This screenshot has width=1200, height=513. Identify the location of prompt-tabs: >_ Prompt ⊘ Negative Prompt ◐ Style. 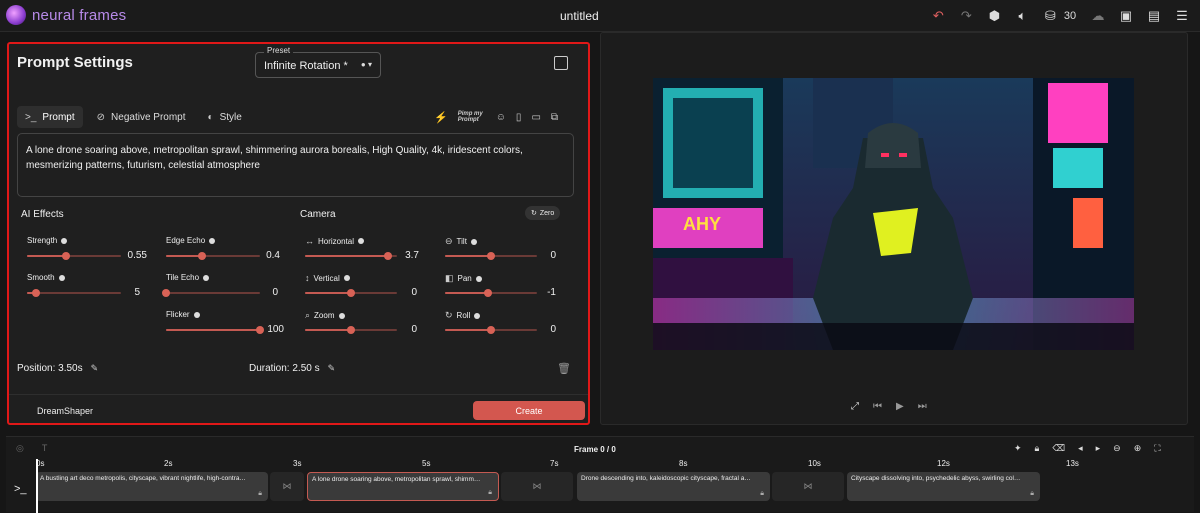
(133, 117).